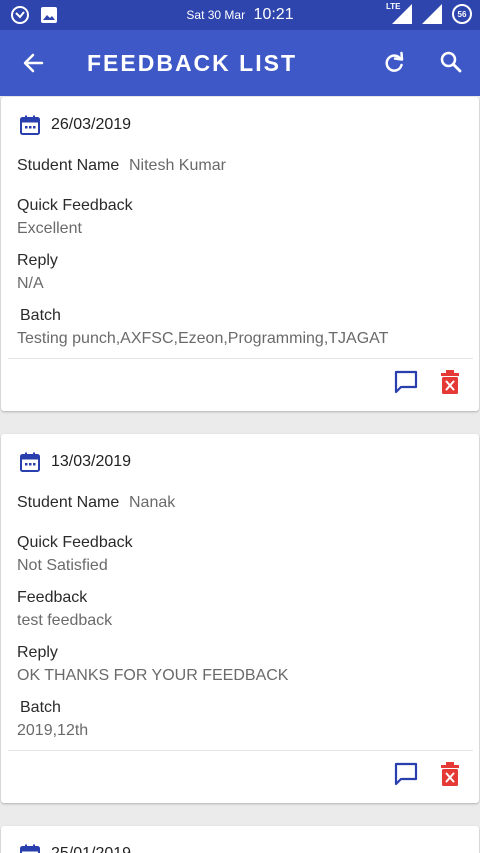 This screenshot has height=853, width=480. What do you see at coordinates (273, 14) in the screenshot?
I see `status-time: 10:21` at bounding box center [273, 14].